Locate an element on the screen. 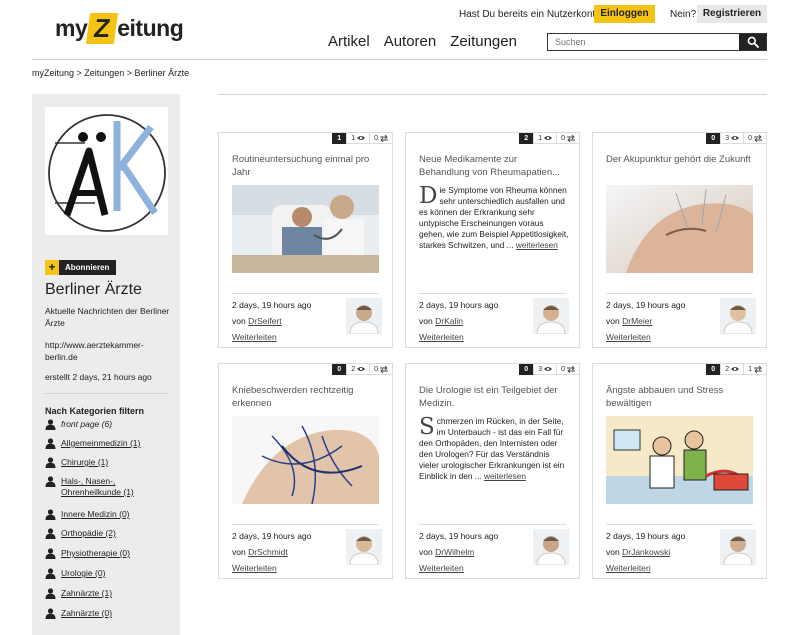  author-link: DrSchmidt is located at coordinates (268, 552).